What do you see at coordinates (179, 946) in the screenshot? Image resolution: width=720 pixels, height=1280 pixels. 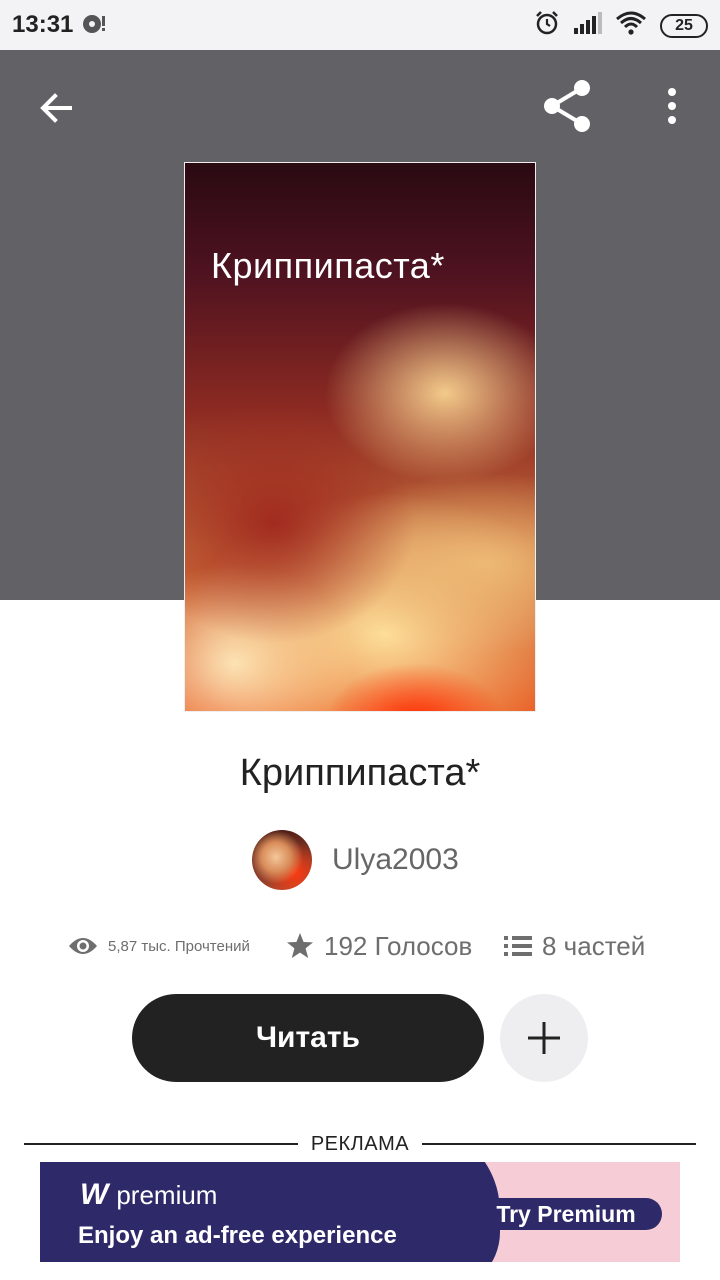 I see `reads-count: 5,87 тыс. Прочтений` at bounding box center [179, 946].